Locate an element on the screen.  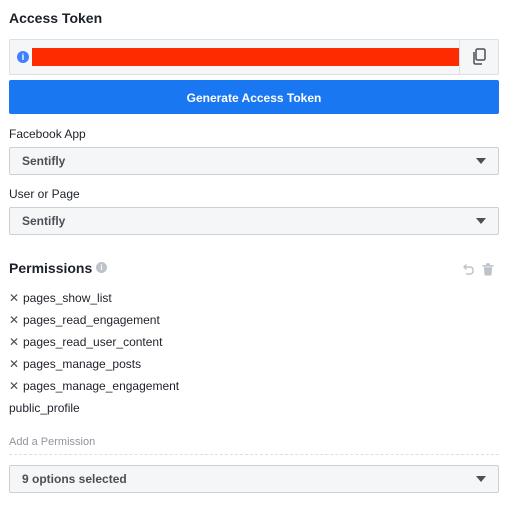
user-or-page-selected: Sentifly is located at coordinates (44, 221).